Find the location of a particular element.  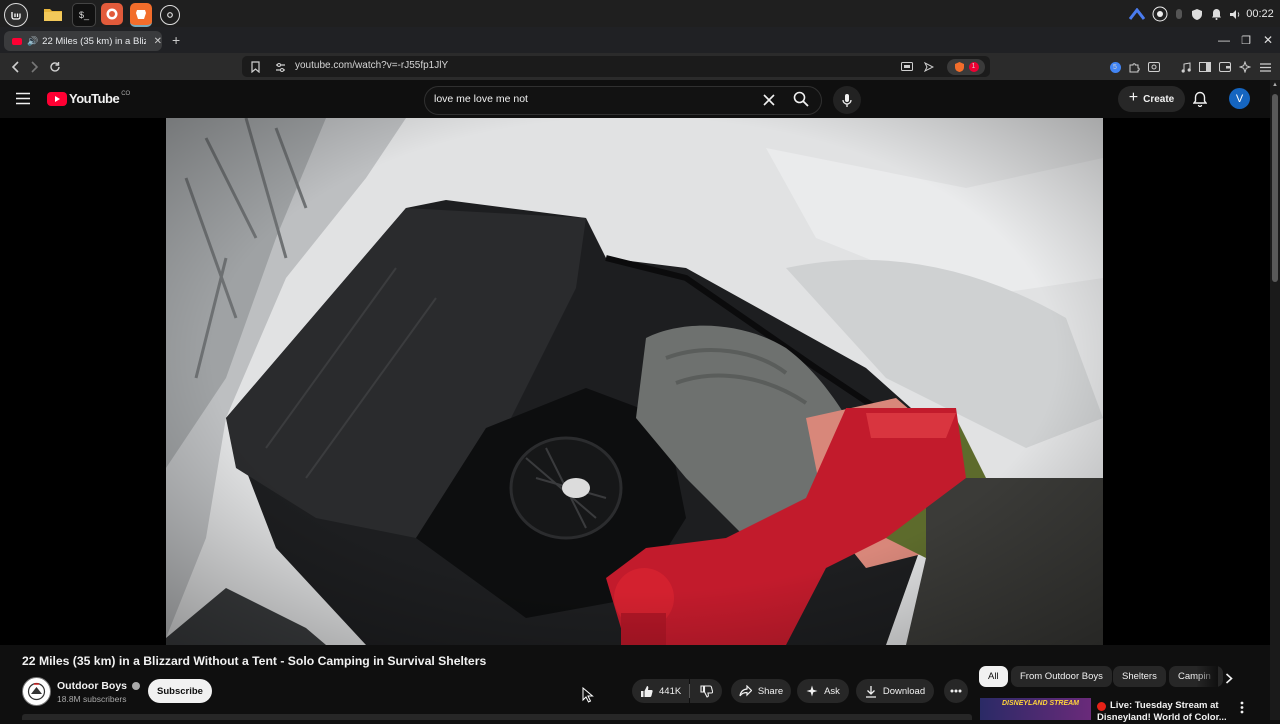

page-scrollbar-thumb is located at coordinates (1275, 188).